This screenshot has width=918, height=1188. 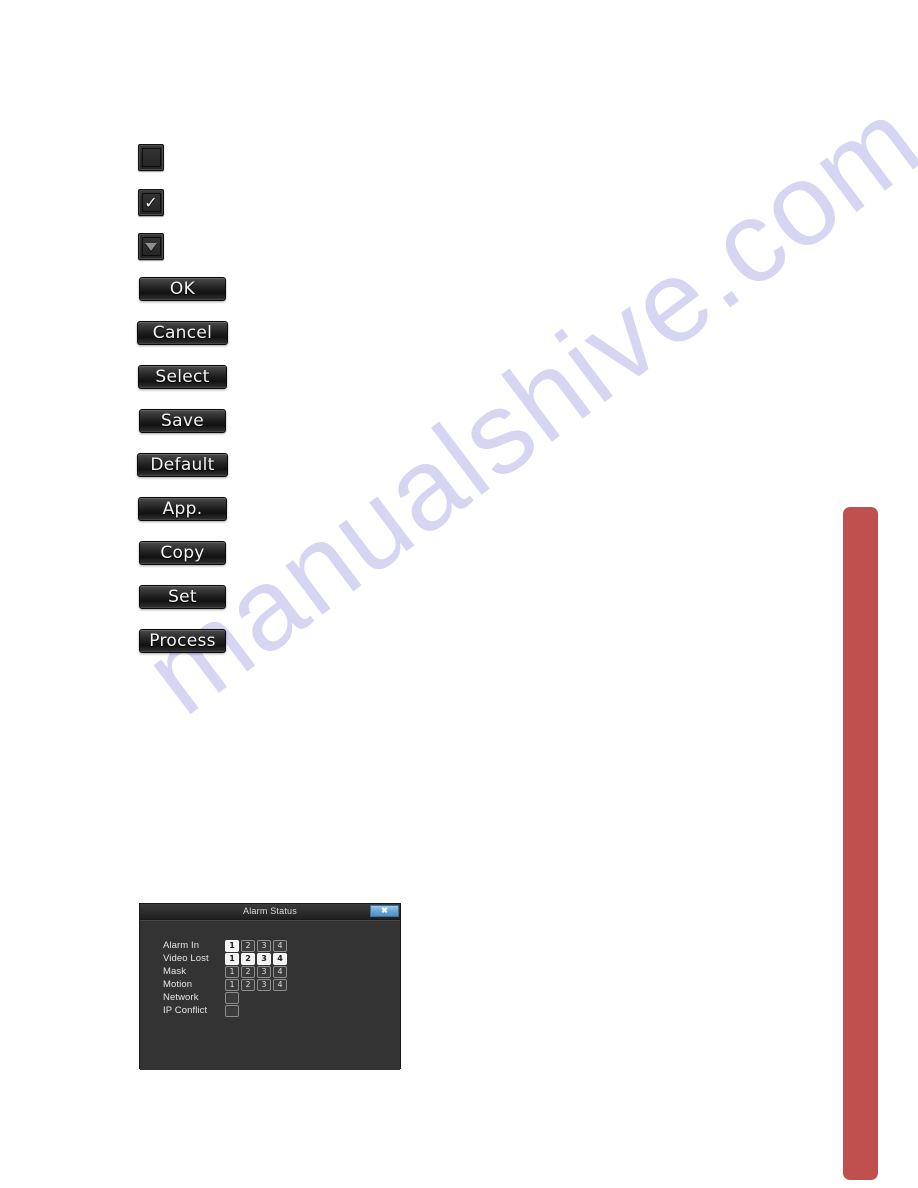 I want to click on row-label: IP Conflict, so click(x=185, y=1010).